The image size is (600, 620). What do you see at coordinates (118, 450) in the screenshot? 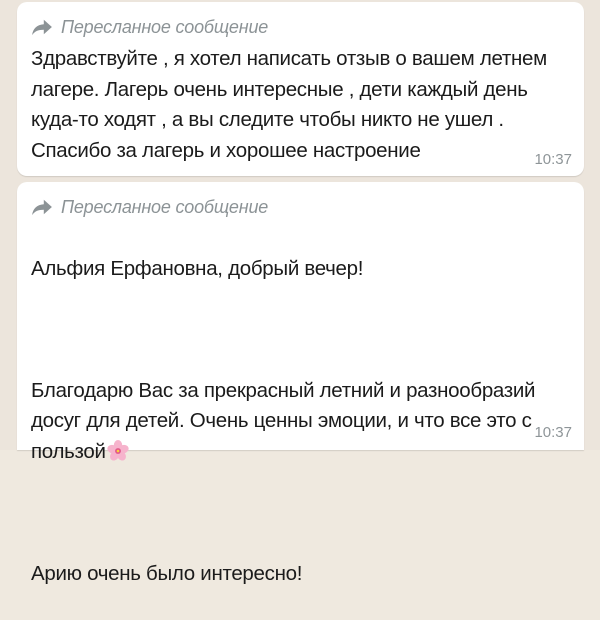
I see `cherry-blossom-icon` at bounding box center [118, 450].